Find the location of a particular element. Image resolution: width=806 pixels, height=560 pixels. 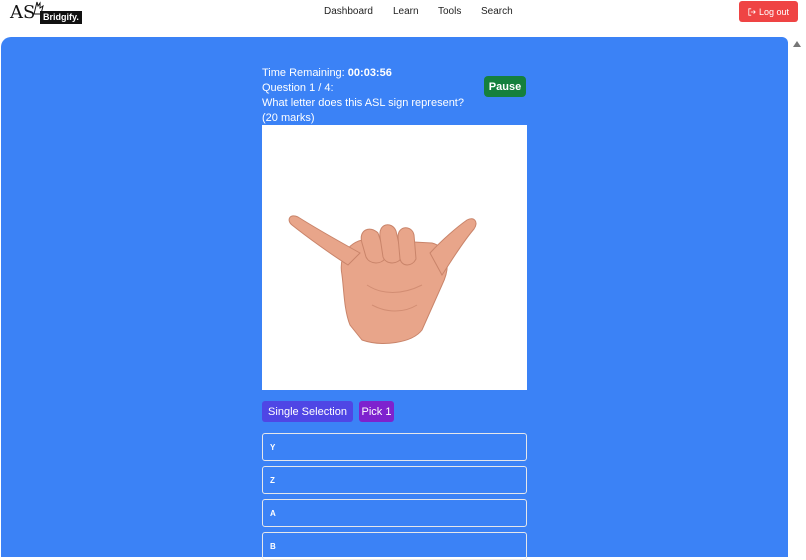

time-label: Time Remaining: is located at coordinates (305, 73).